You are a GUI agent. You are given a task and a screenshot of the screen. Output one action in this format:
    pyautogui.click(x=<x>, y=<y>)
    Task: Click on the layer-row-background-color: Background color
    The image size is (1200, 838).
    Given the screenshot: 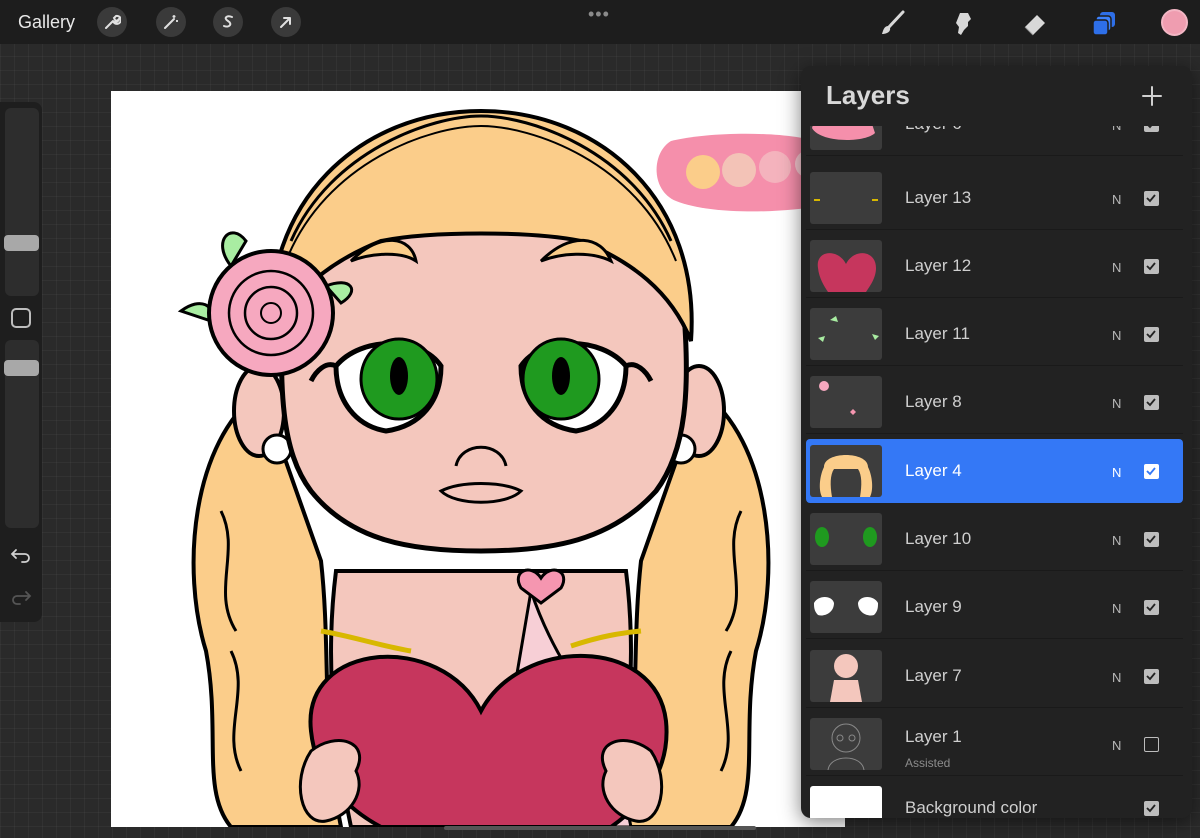 What is the action you would take?
    pyautogui.click(x=994, y=799)
    